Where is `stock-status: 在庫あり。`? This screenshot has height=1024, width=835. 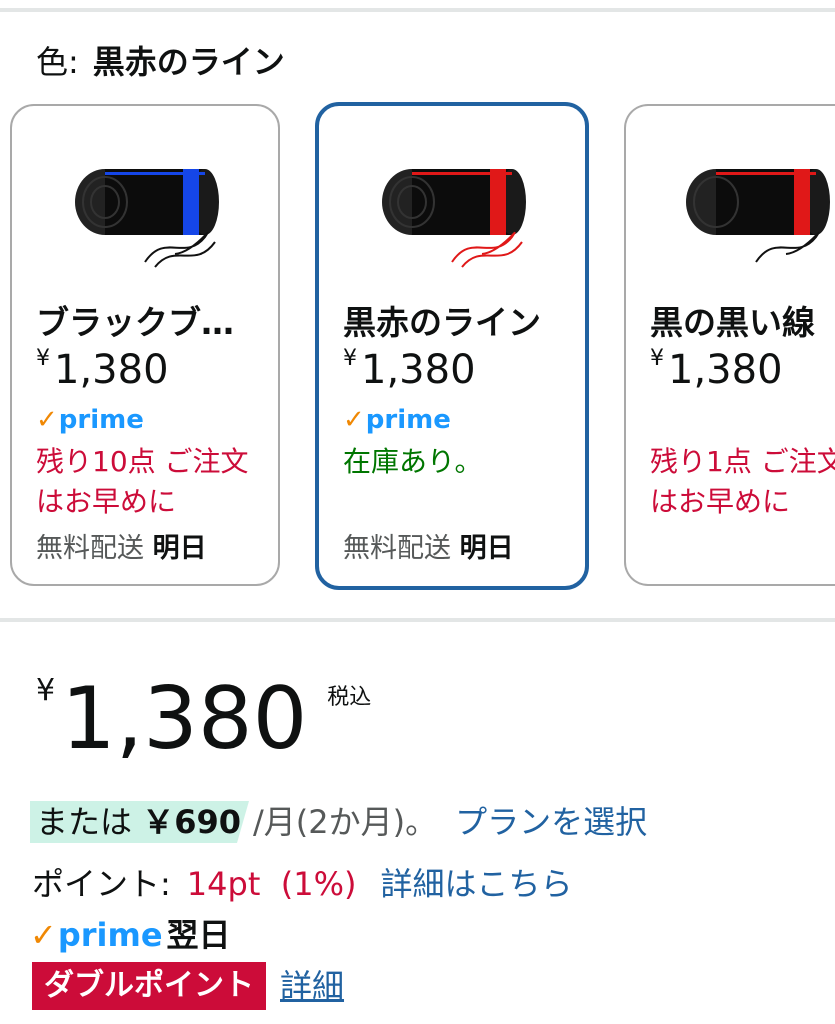
stock-status: 在庫あり。 is located at coordinates (413, 461).